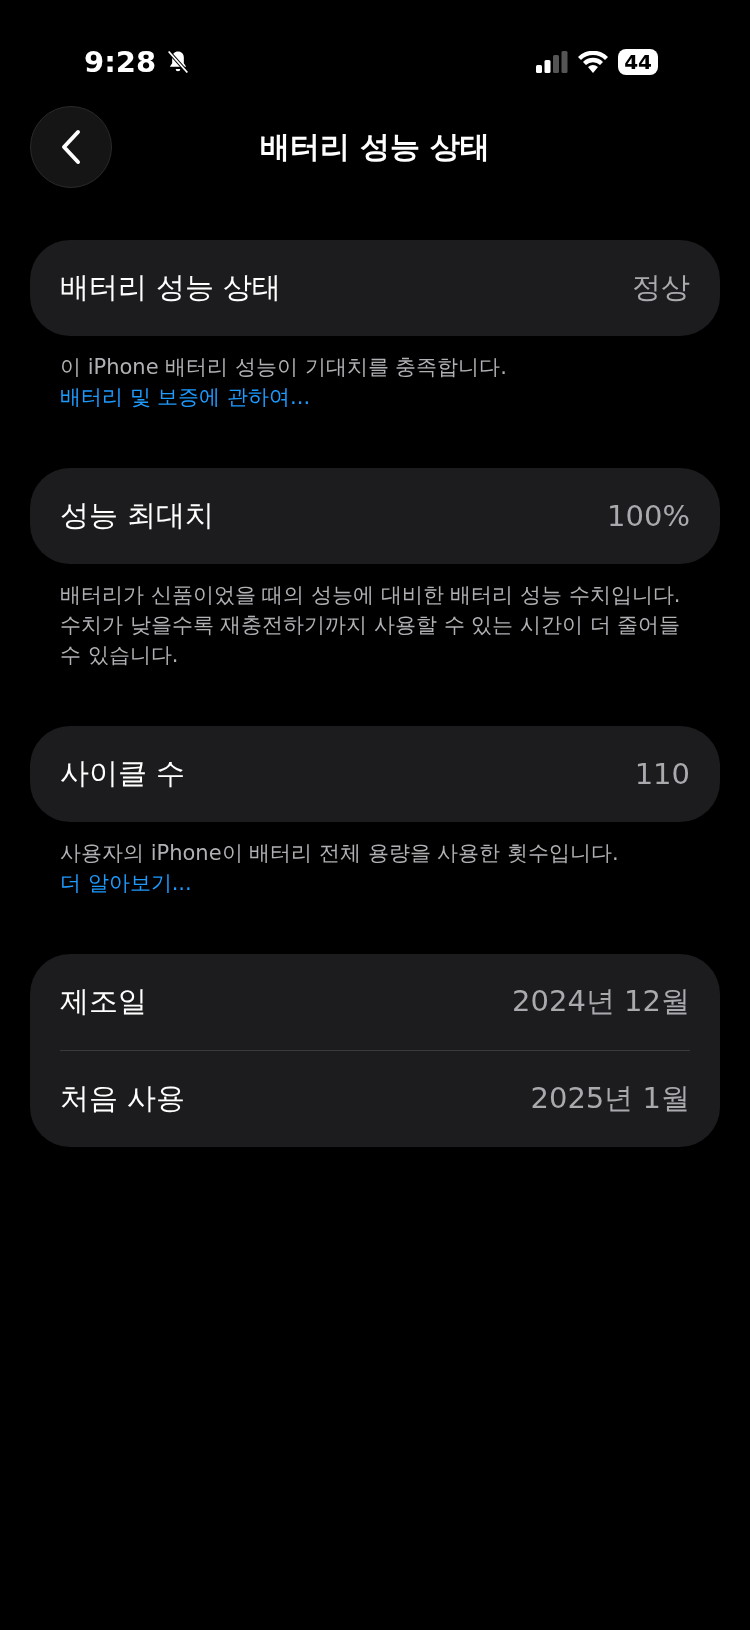  What do you see at coordinates (103, 1001) in the screenshot?
I see `row-label: 제조일` at bounding box center [103, 1001].